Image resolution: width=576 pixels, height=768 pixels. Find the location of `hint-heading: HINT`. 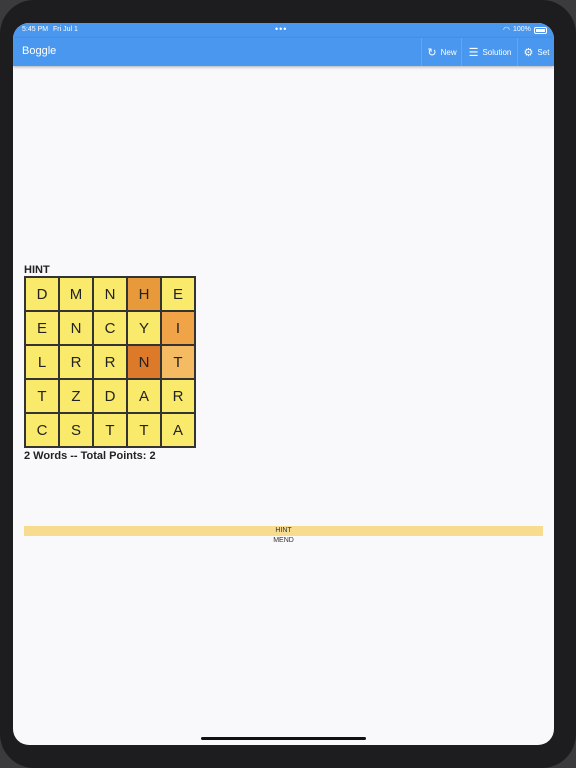

hint-heading: HINT is located at coordinates (37, 270).